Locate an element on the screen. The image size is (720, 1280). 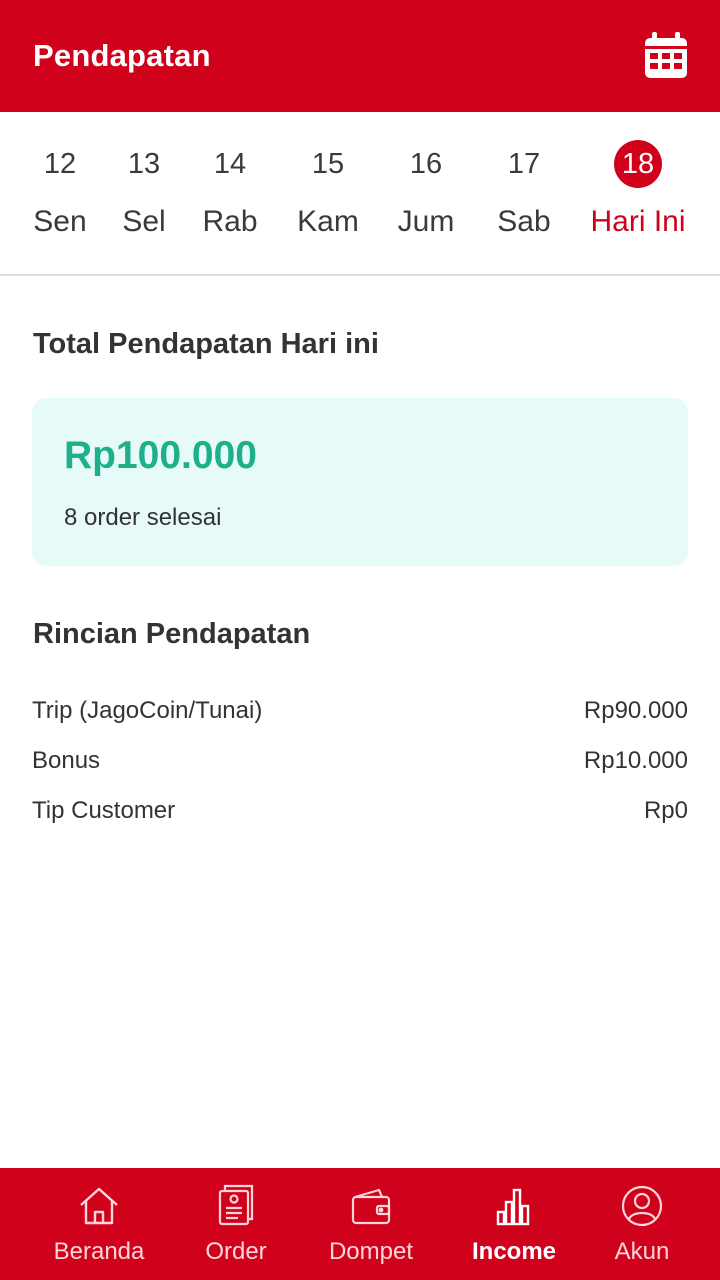
nav-item-order: Order is located at coordinates (236, 1224).